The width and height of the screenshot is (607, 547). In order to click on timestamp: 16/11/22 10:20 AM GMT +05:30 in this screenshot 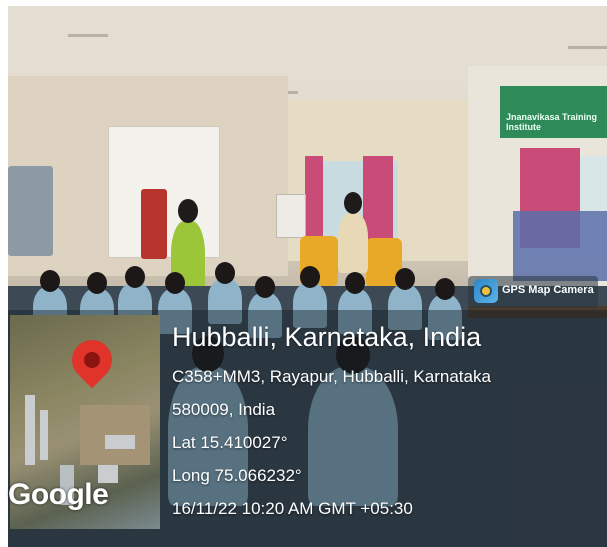, I will do `click(292, 508)`.